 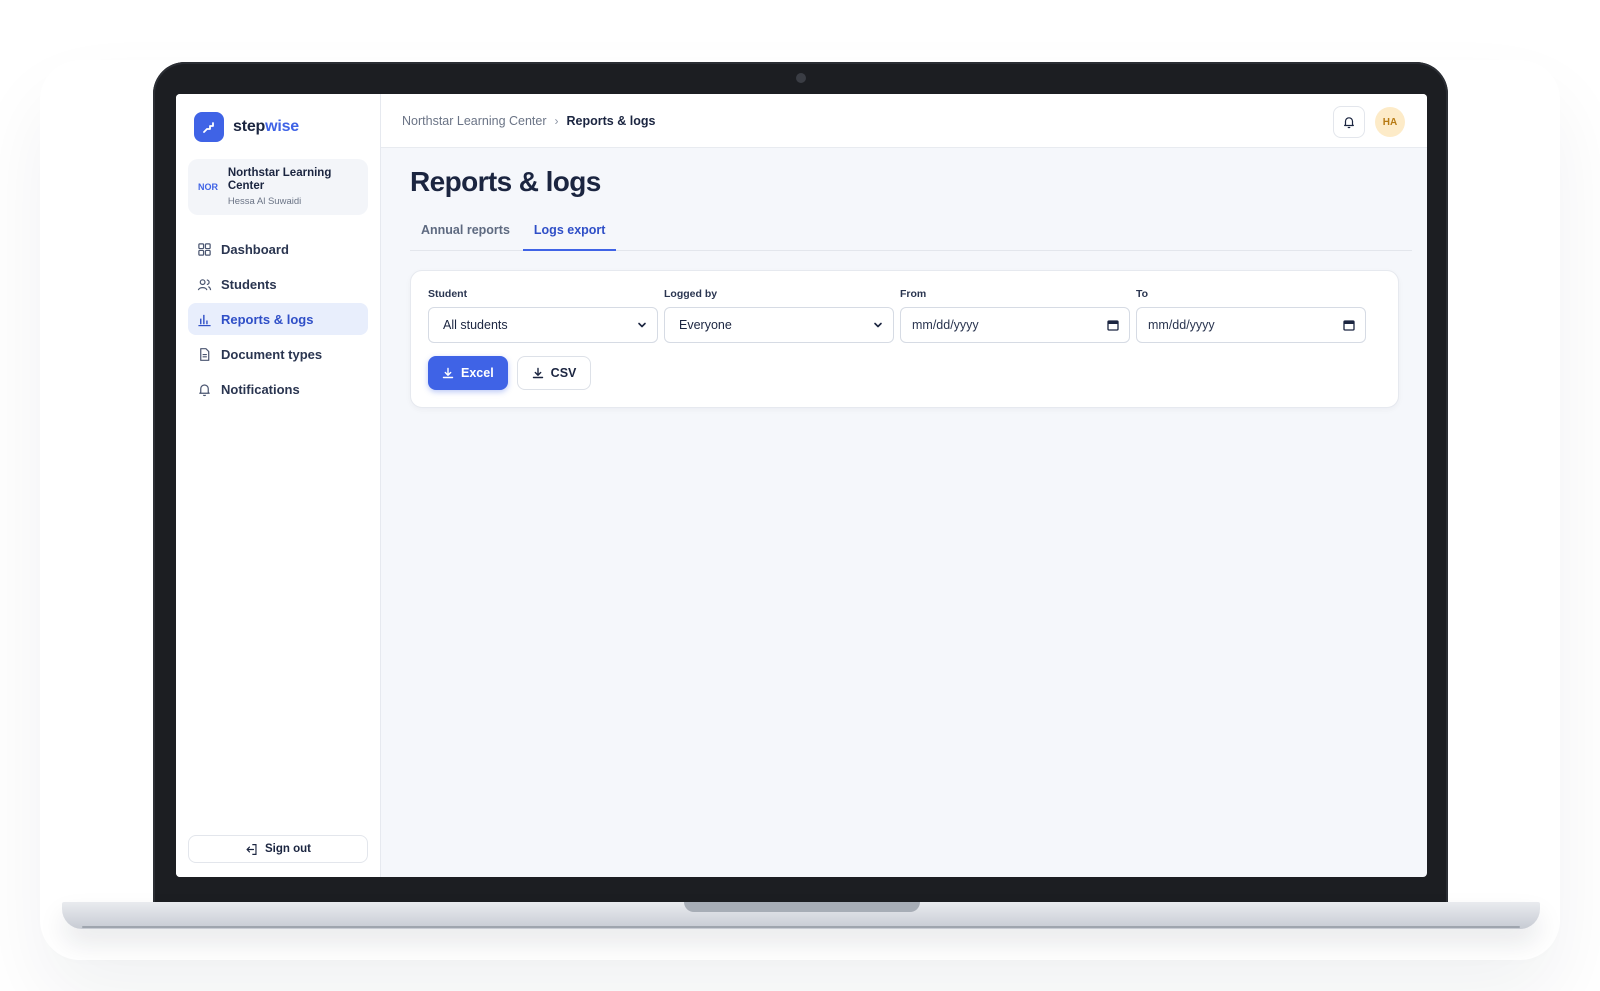 I want to click on org-abbreviation: NOR, so click(x=208, y=187).